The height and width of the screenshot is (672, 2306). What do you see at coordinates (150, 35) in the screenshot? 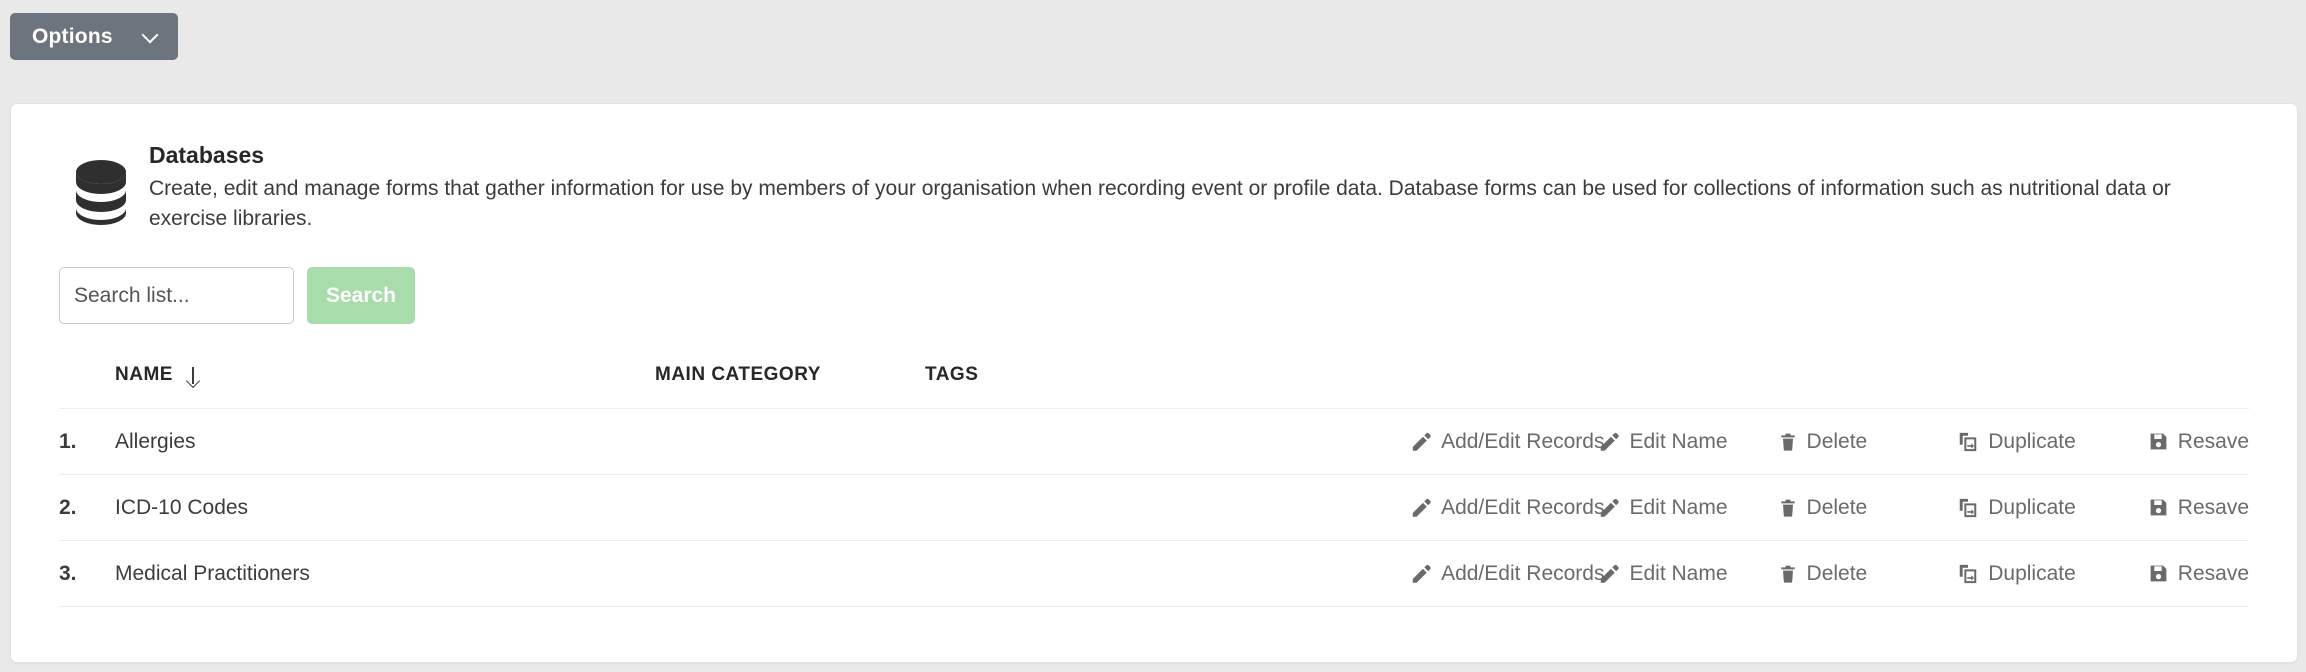
I see `chevron-down-icon` at bounding box center [150, 35].